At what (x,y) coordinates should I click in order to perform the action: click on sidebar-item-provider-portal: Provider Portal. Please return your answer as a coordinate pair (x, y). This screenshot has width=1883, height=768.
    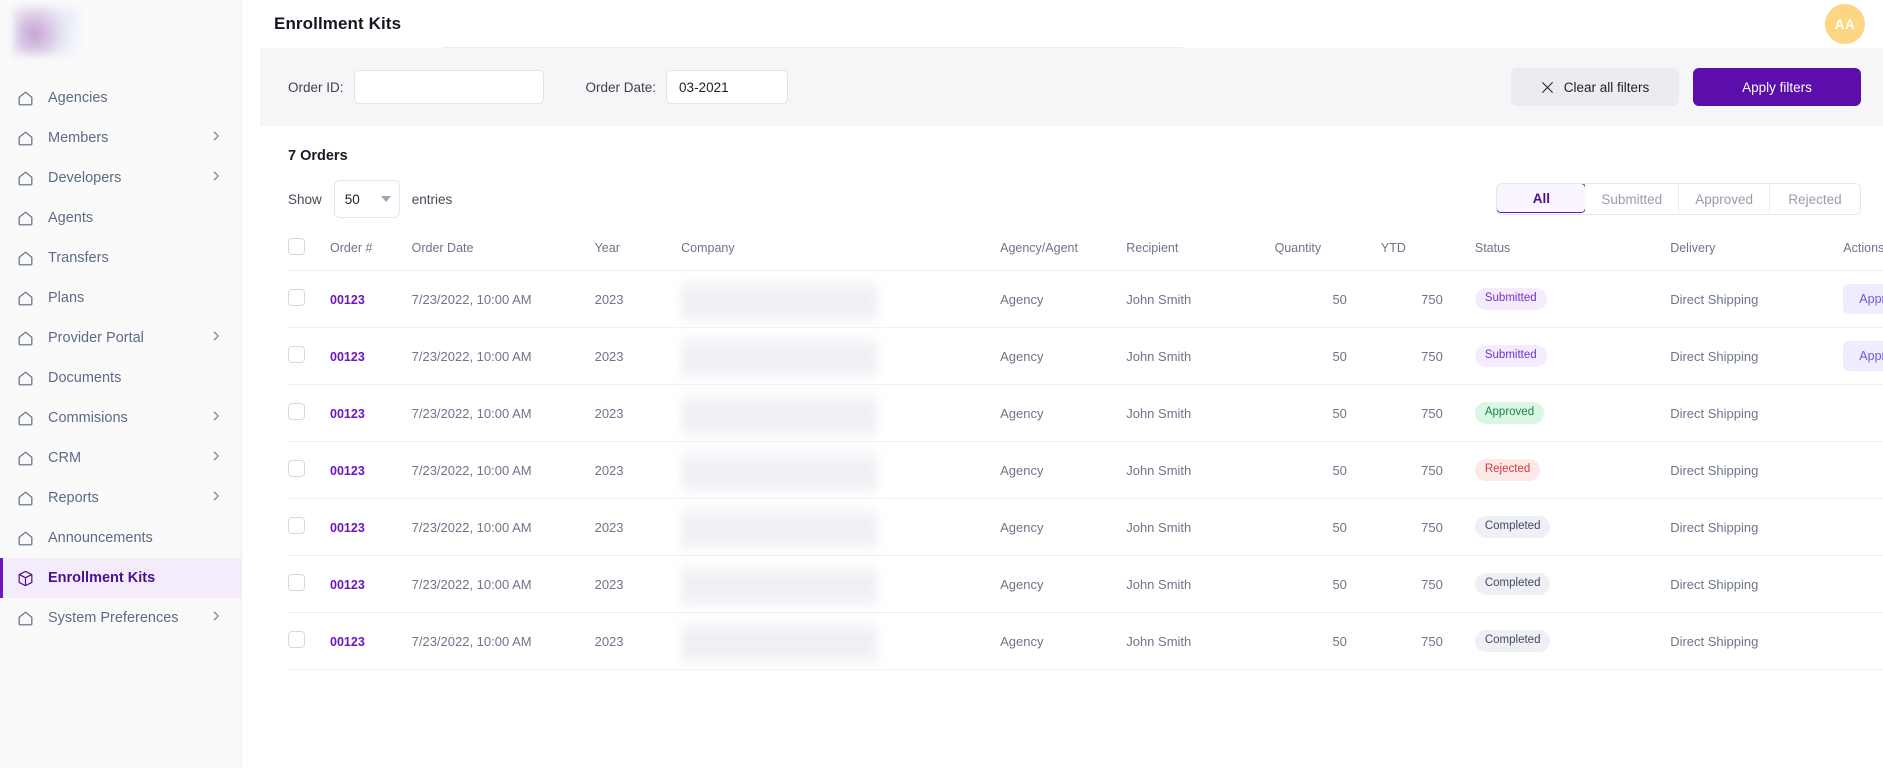
    Looking at the image, I should click on (120, 338).